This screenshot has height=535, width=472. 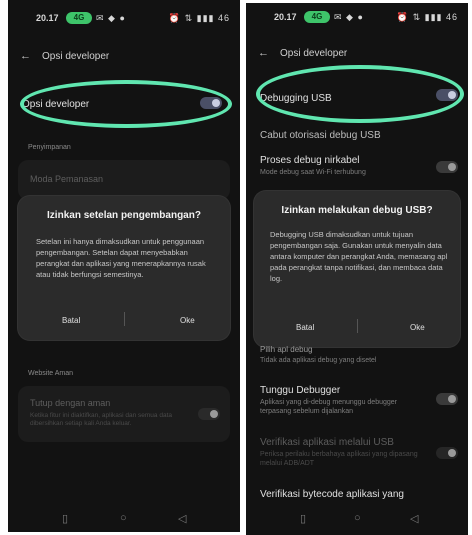 What do you see at coordinates (51, 373) in the screenshot?
I see `lower-section-title: Website Aman` at bounding box center [51, 373].